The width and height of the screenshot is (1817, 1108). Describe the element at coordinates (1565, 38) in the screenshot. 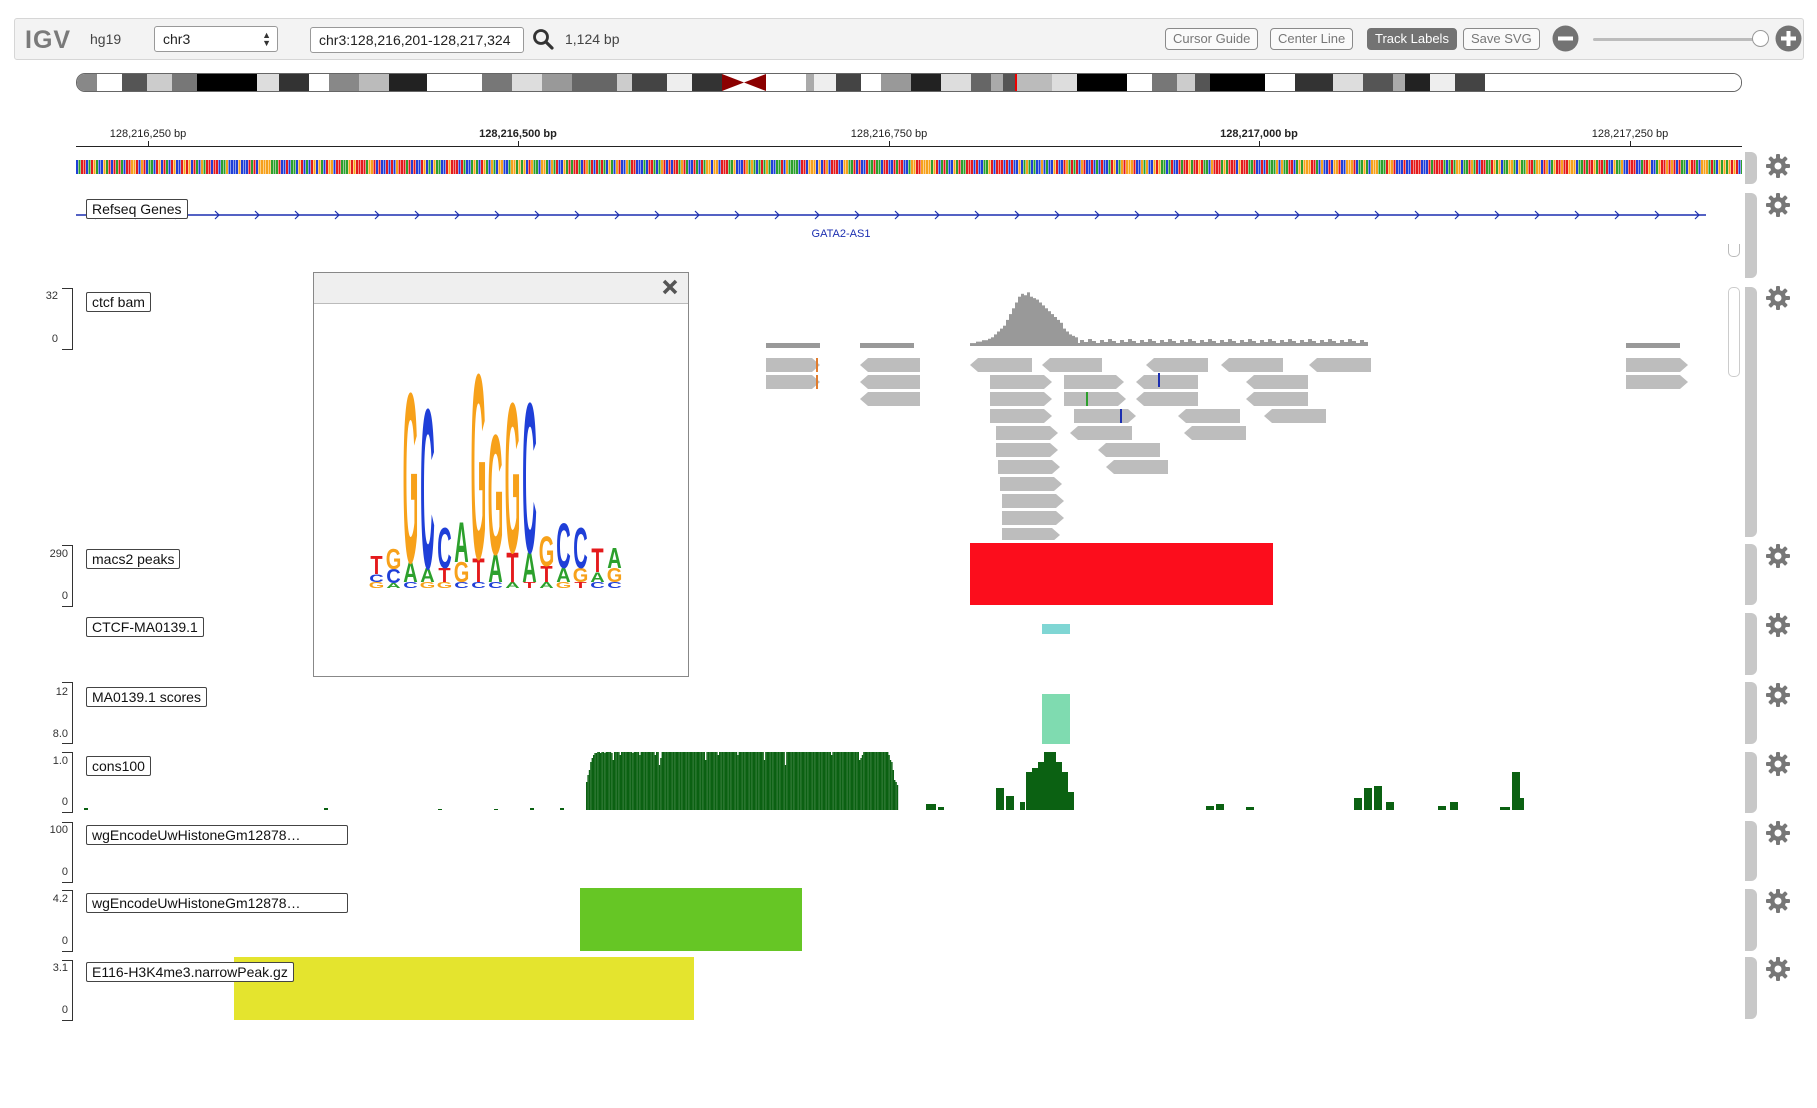

I see `zoom-out-icon` at that location.